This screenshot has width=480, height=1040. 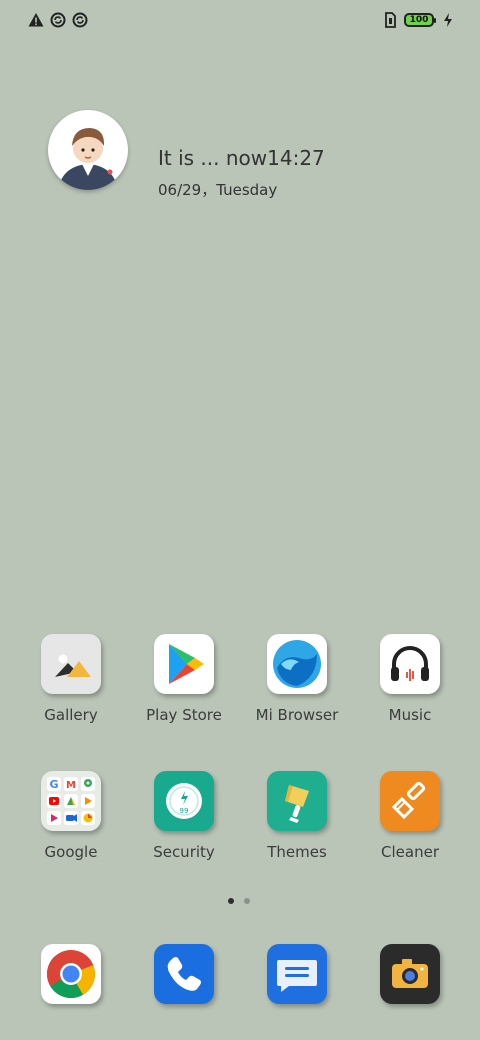 I want to click on play-store-icon, so click(x=184, y=664).